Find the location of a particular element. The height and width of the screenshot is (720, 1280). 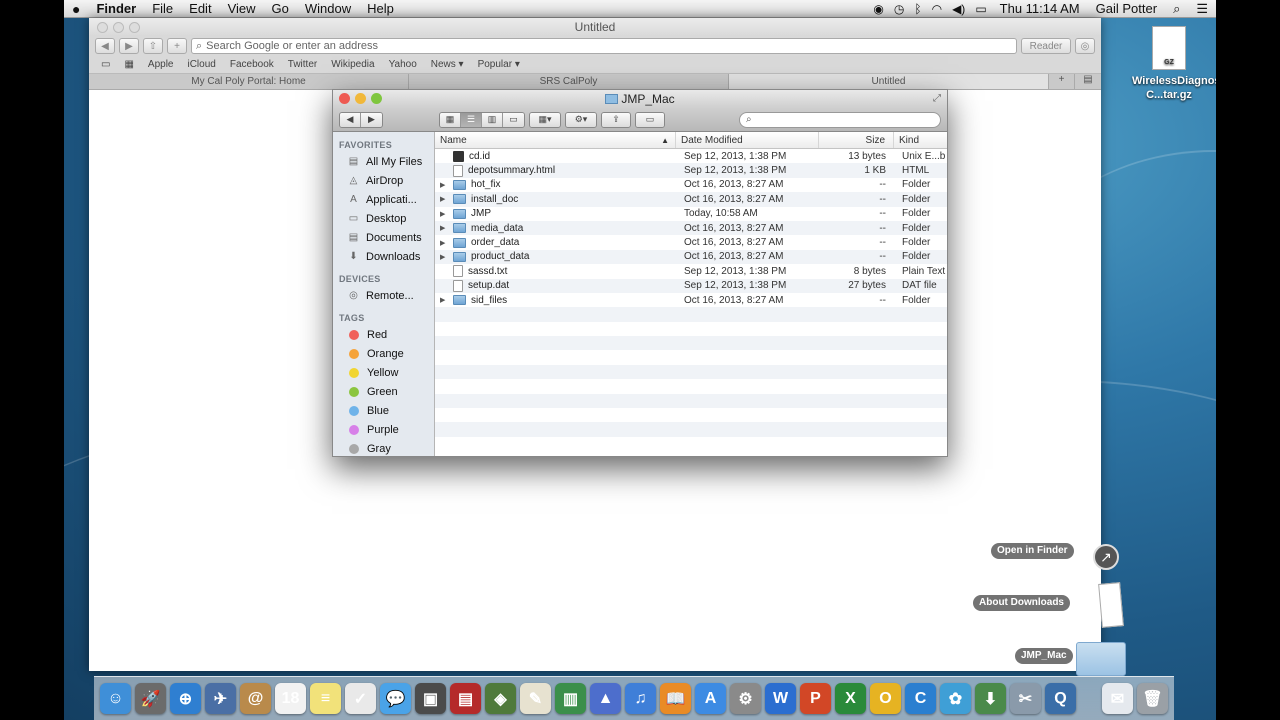

dock-ibooks-icon: 📖 is located at coordinates (675, 698).